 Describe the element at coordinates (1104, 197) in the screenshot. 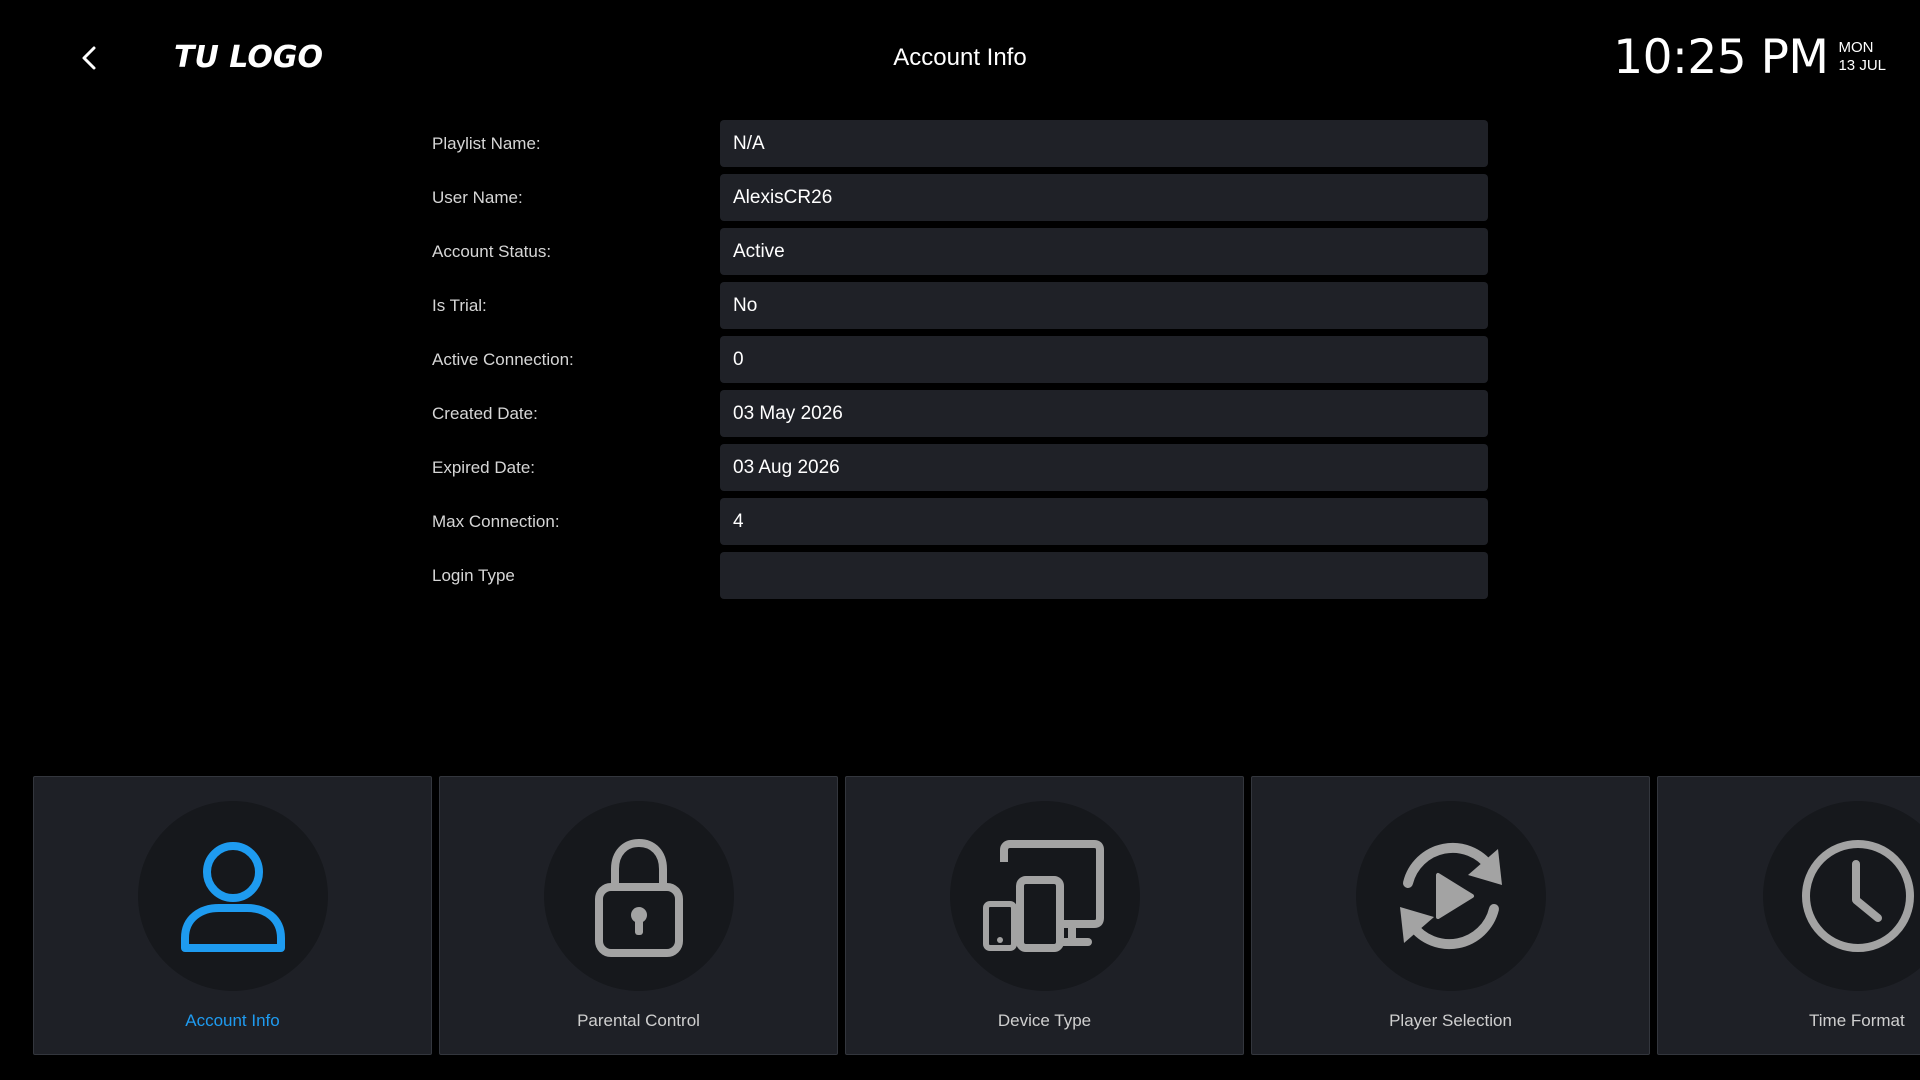

I see `info-value: AlexisCR26` at that location.